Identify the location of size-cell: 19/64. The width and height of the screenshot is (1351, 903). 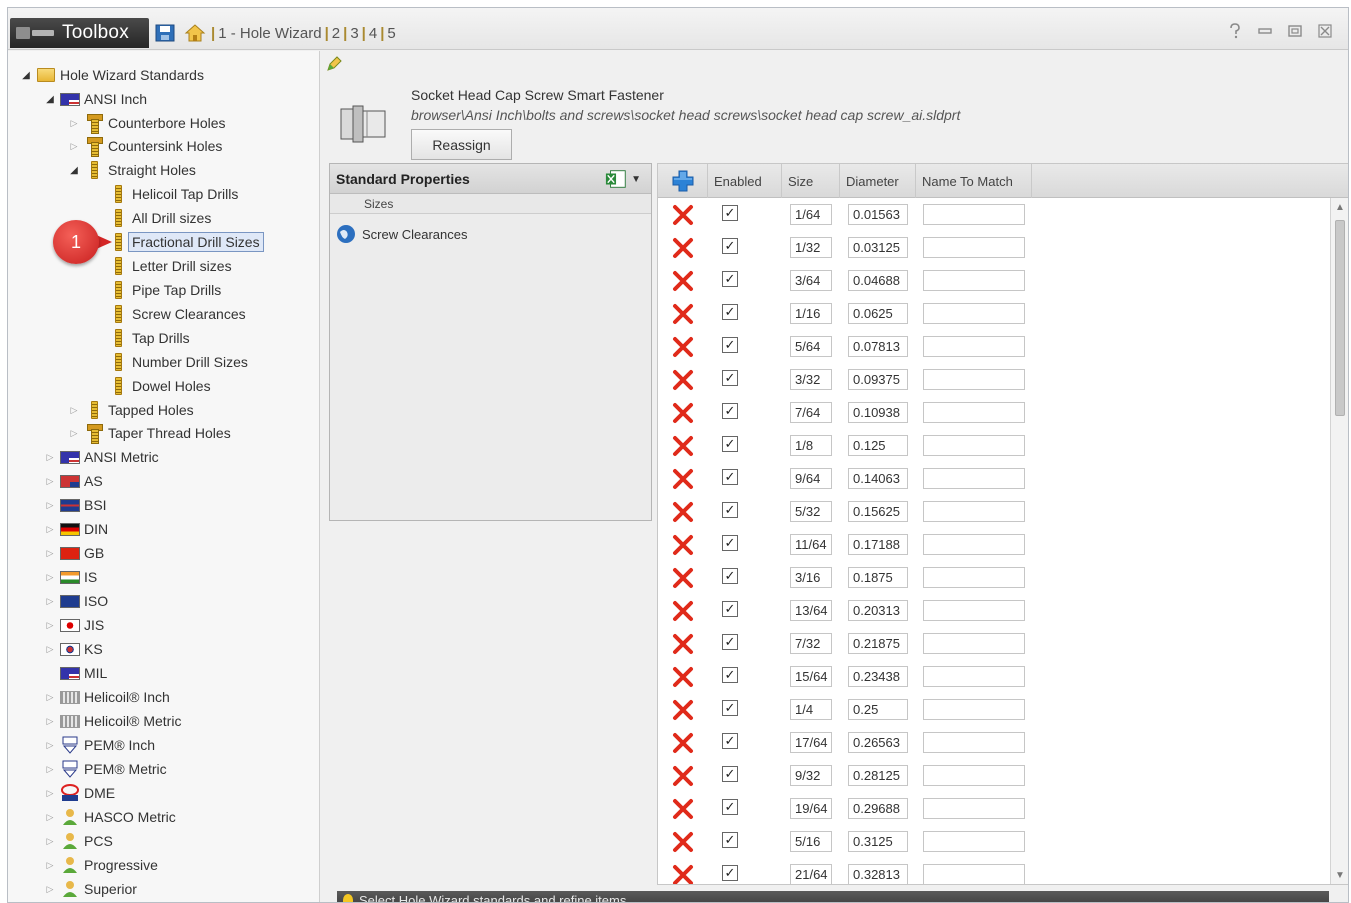
(811, 808).